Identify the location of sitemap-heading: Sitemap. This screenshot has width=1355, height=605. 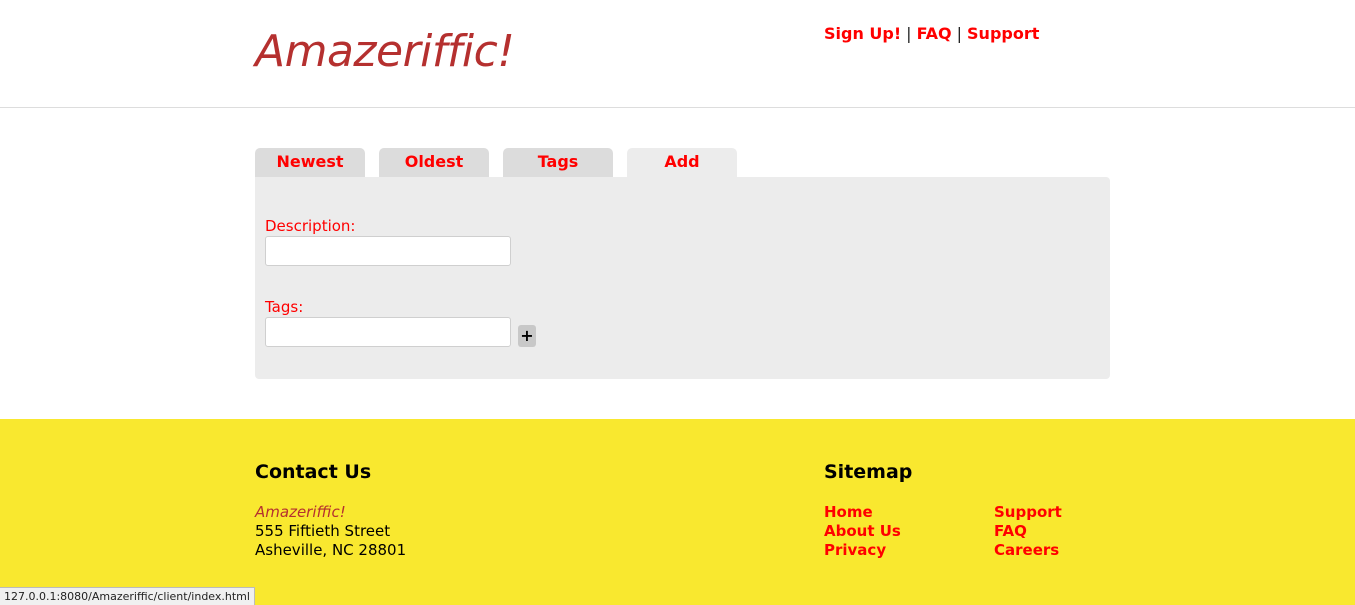
(868, 472).